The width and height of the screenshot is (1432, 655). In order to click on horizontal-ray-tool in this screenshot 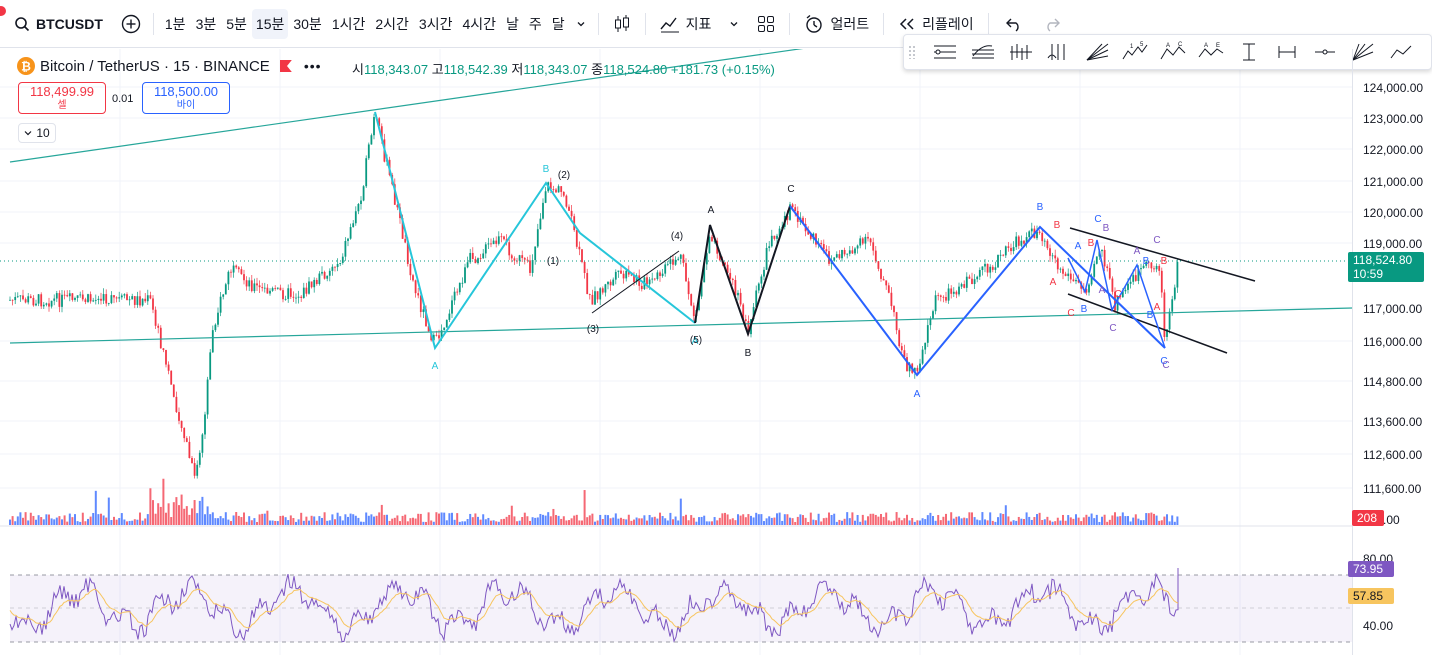, I will do `click(1325, 52)`.